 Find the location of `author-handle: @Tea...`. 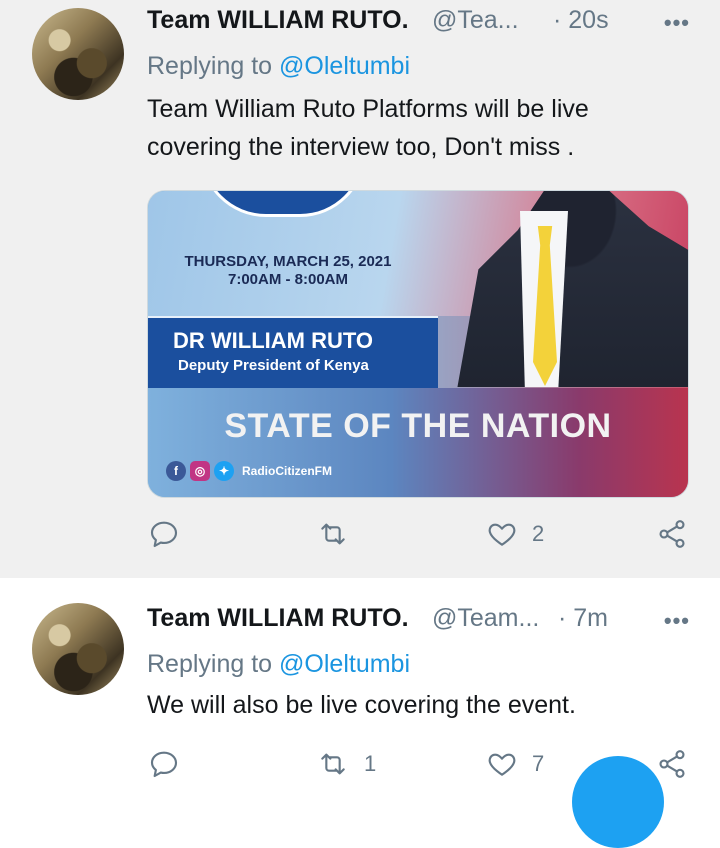

author-handle: @Tea... is located at coordinates (475, 20).